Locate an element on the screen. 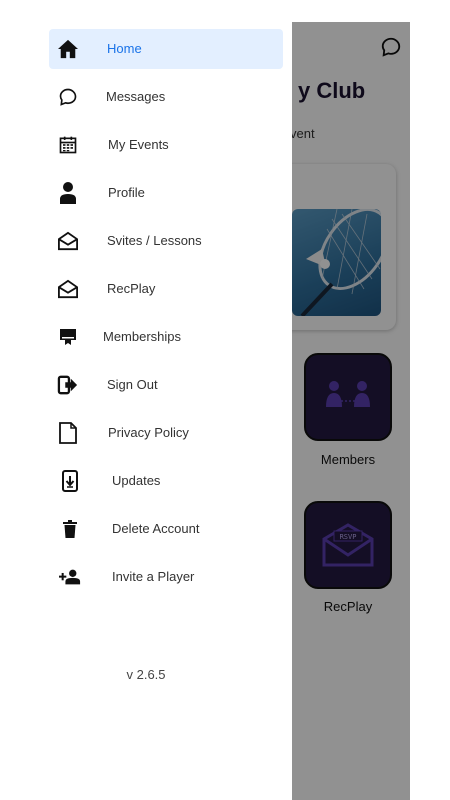  app-version: v 2.6.5 is located at coordinates (146, 674).